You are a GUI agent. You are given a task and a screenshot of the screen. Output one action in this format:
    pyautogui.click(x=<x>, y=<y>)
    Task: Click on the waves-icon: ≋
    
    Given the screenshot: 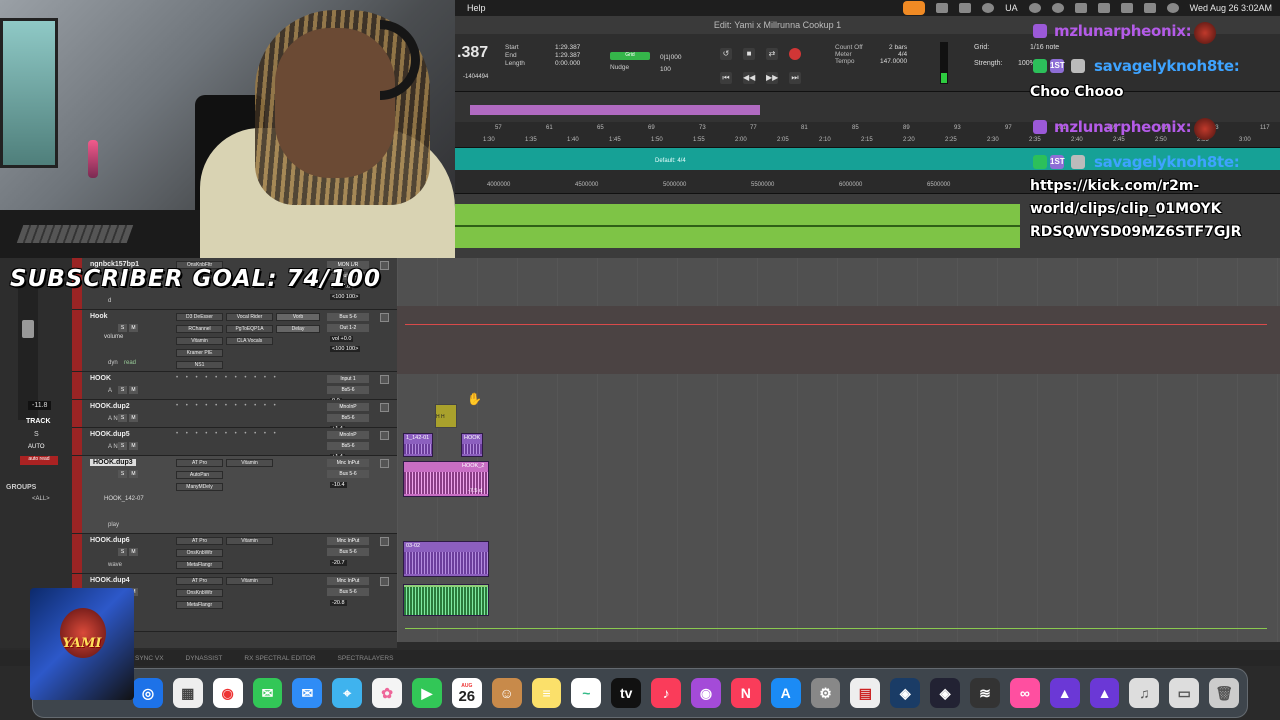 What is the action you would take?
    pyautogui.click(x=985, y=693)
    